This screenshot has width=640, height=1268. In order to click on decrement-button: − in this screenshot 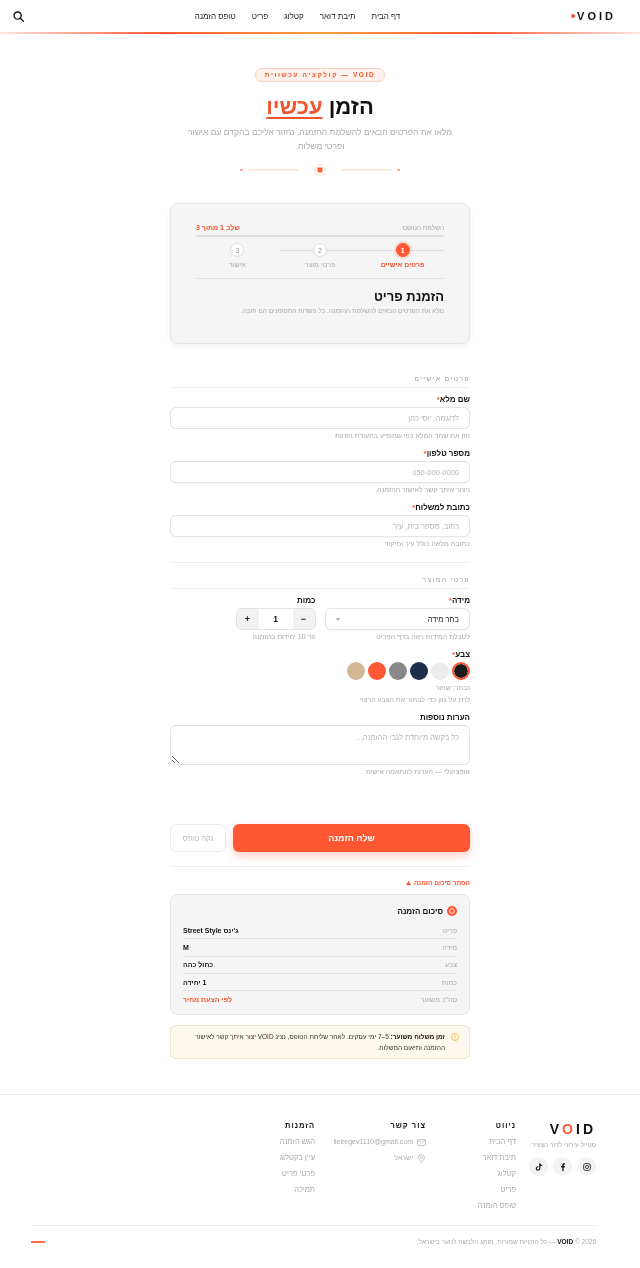, I will do `click(303, 619)`.